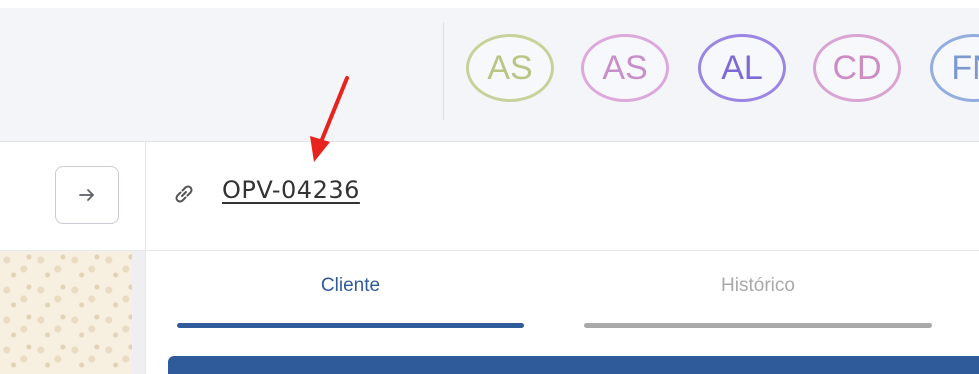 This screenshot has width=979, height=374. I want to click on avatar: CD, so click(857, 68).